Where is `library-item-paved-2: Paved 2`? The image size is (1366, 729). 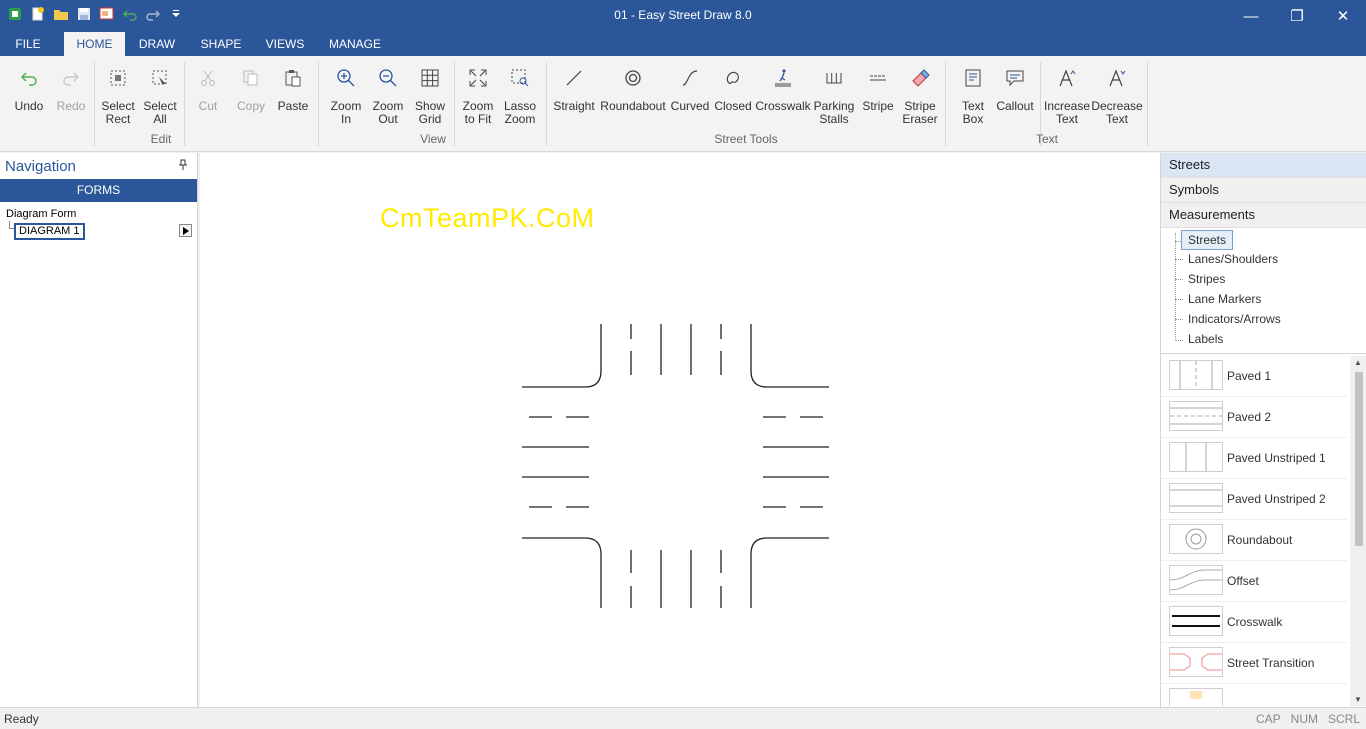
library-item-paved-2: Paved 2 is located at coordinates (1254, 417).